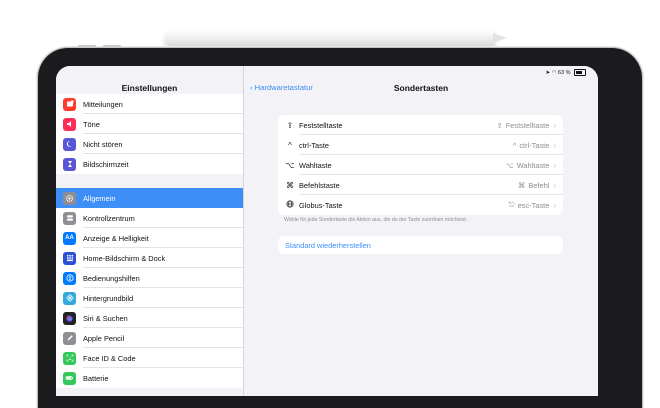 The width and height of the screenshot is (660, 408). Describe the element at coordinates (69, 378) in the screenshot. I see `battery-icon` at that location.